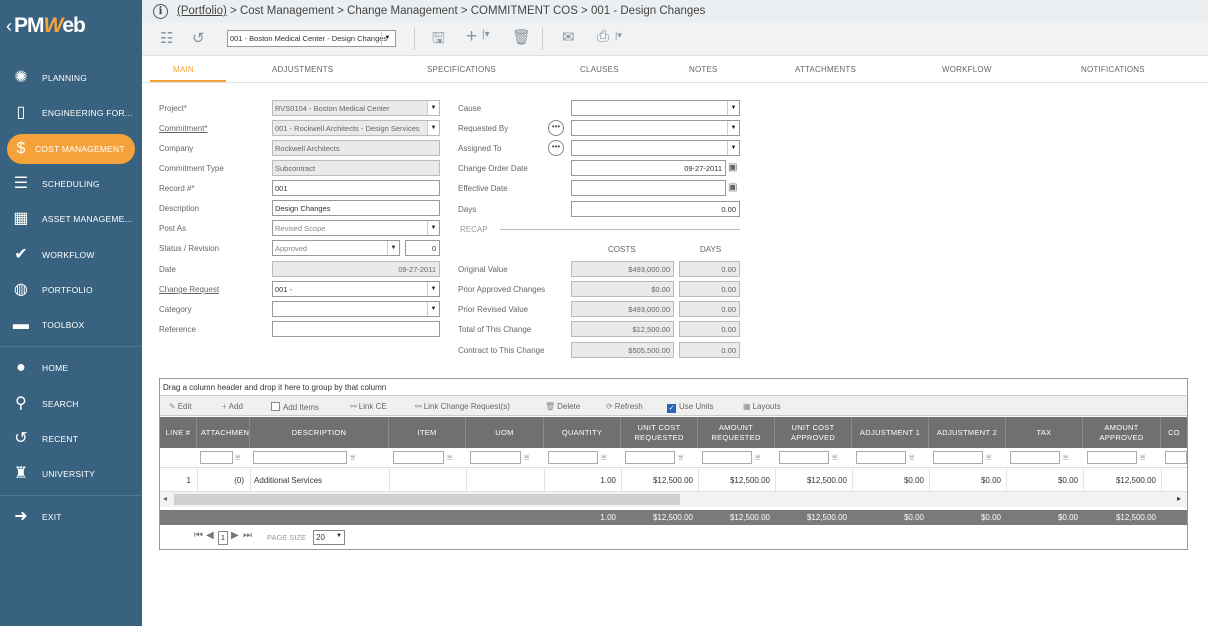 The image size is (1208, 626). Describe the element at coordinates (71, 290) in the screenshot. I see `nav-portfolio: ◍ PORTFOLIO` at that location.